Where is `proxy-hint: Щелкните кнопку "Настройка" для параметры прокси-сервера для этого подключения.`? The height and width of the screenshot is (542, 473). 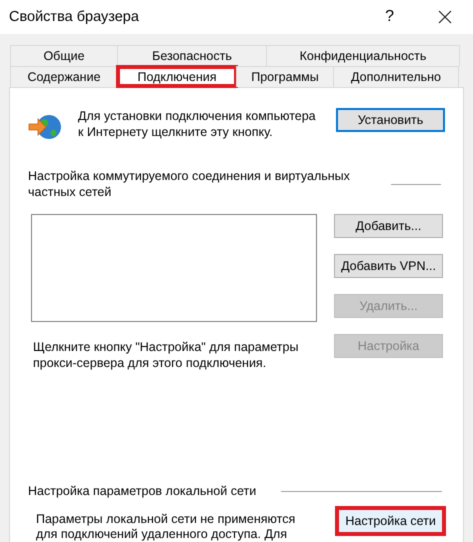 proxy-hint: Щелкните кнопку "Настройка" для параметры прокси-сервера для этого подключения. is located at coordinates (166, 355).